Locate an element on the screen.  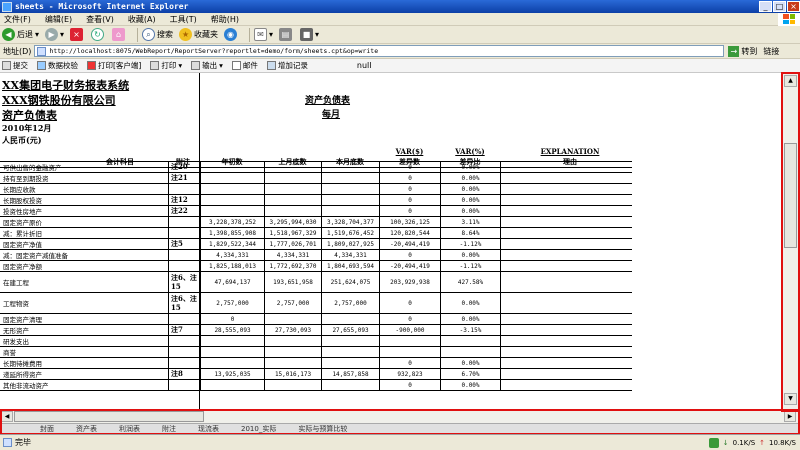
forward-button: ▶ ▾ is located at coordinates (54, 34).